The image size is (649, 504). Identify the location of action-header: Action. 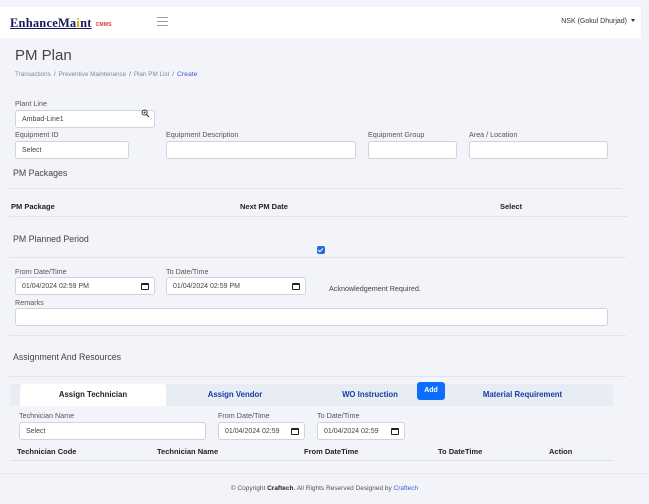
(561, 451).